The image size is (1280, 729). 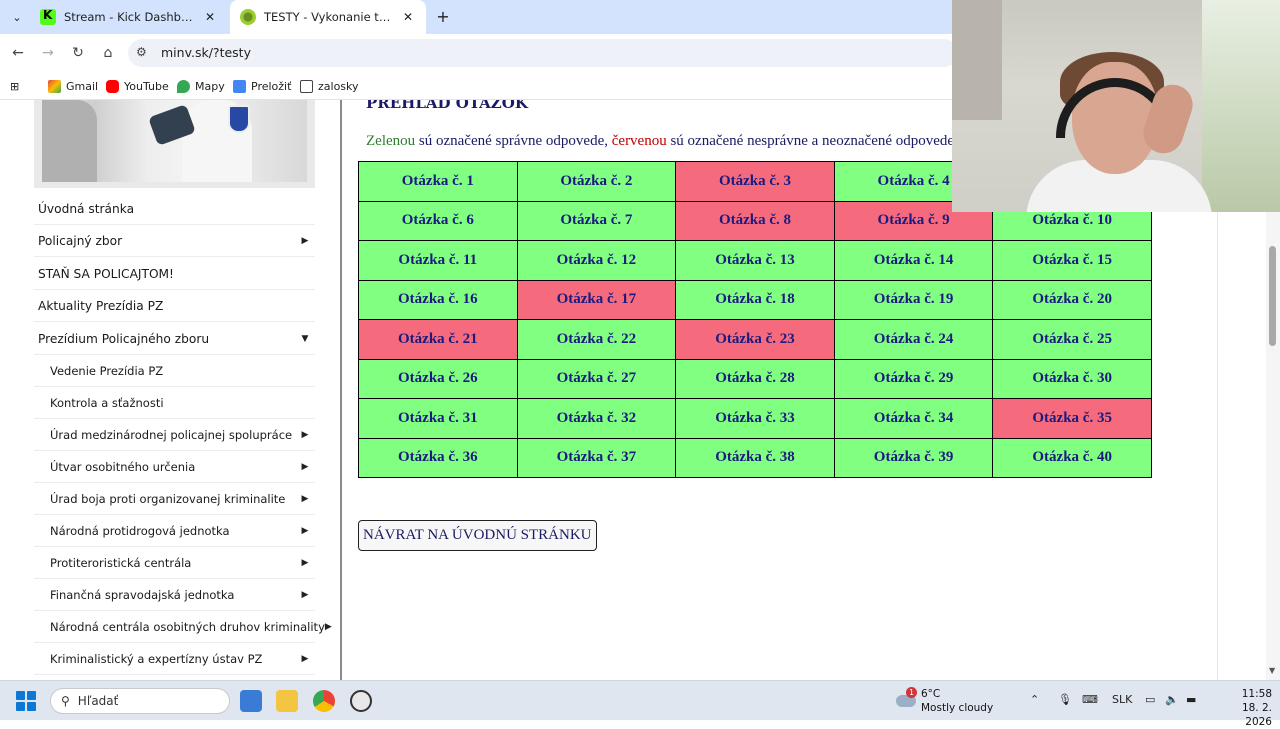 I want to click on sidebar-item-prezidium: Prezídium Policajného zboru ▼, so click(x=174, y=339).